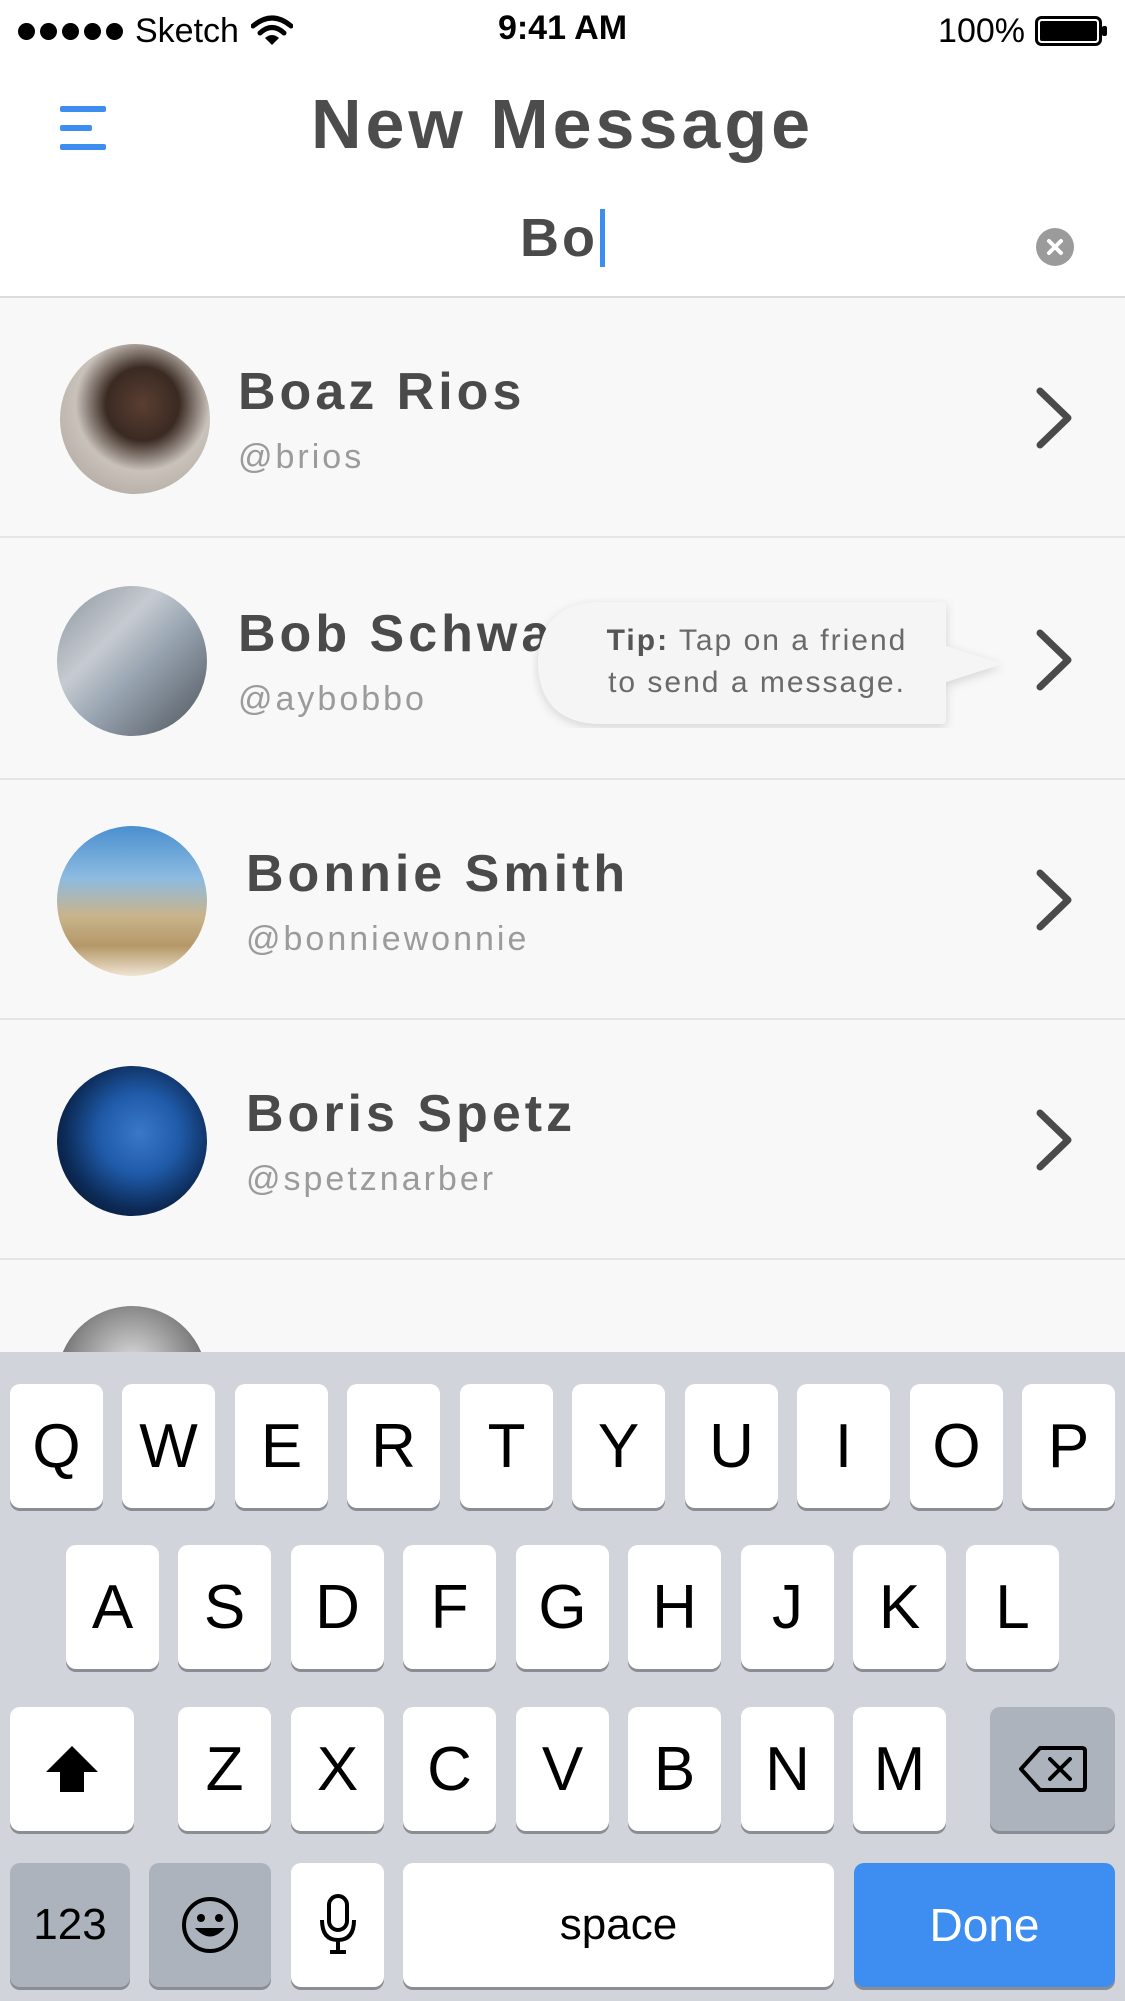 The image size is (1125, 2001). What do you see at coordinates (337, 1925) in the screenshot?
I see `microphone-icon` at bounding box center [337, 1925].